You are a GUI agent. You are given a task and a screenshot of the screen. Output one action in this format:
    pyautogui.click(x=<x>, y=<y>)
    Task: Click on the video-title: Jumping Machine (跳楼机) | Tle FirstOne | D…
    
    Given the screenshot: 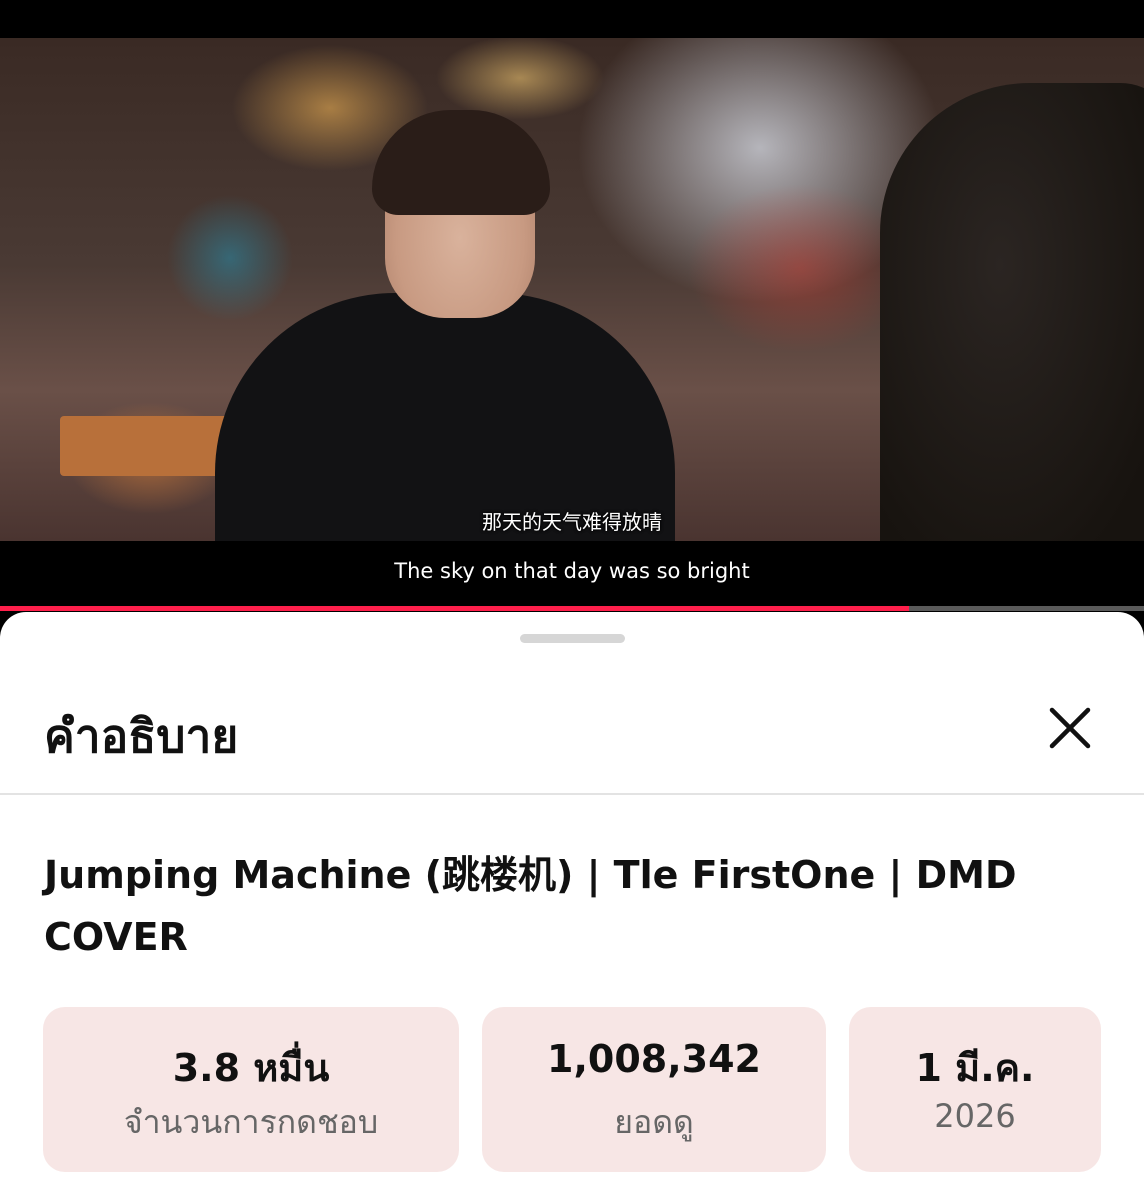 What is the action you would take?
    pyautogui.click(x=530, y=906)
    